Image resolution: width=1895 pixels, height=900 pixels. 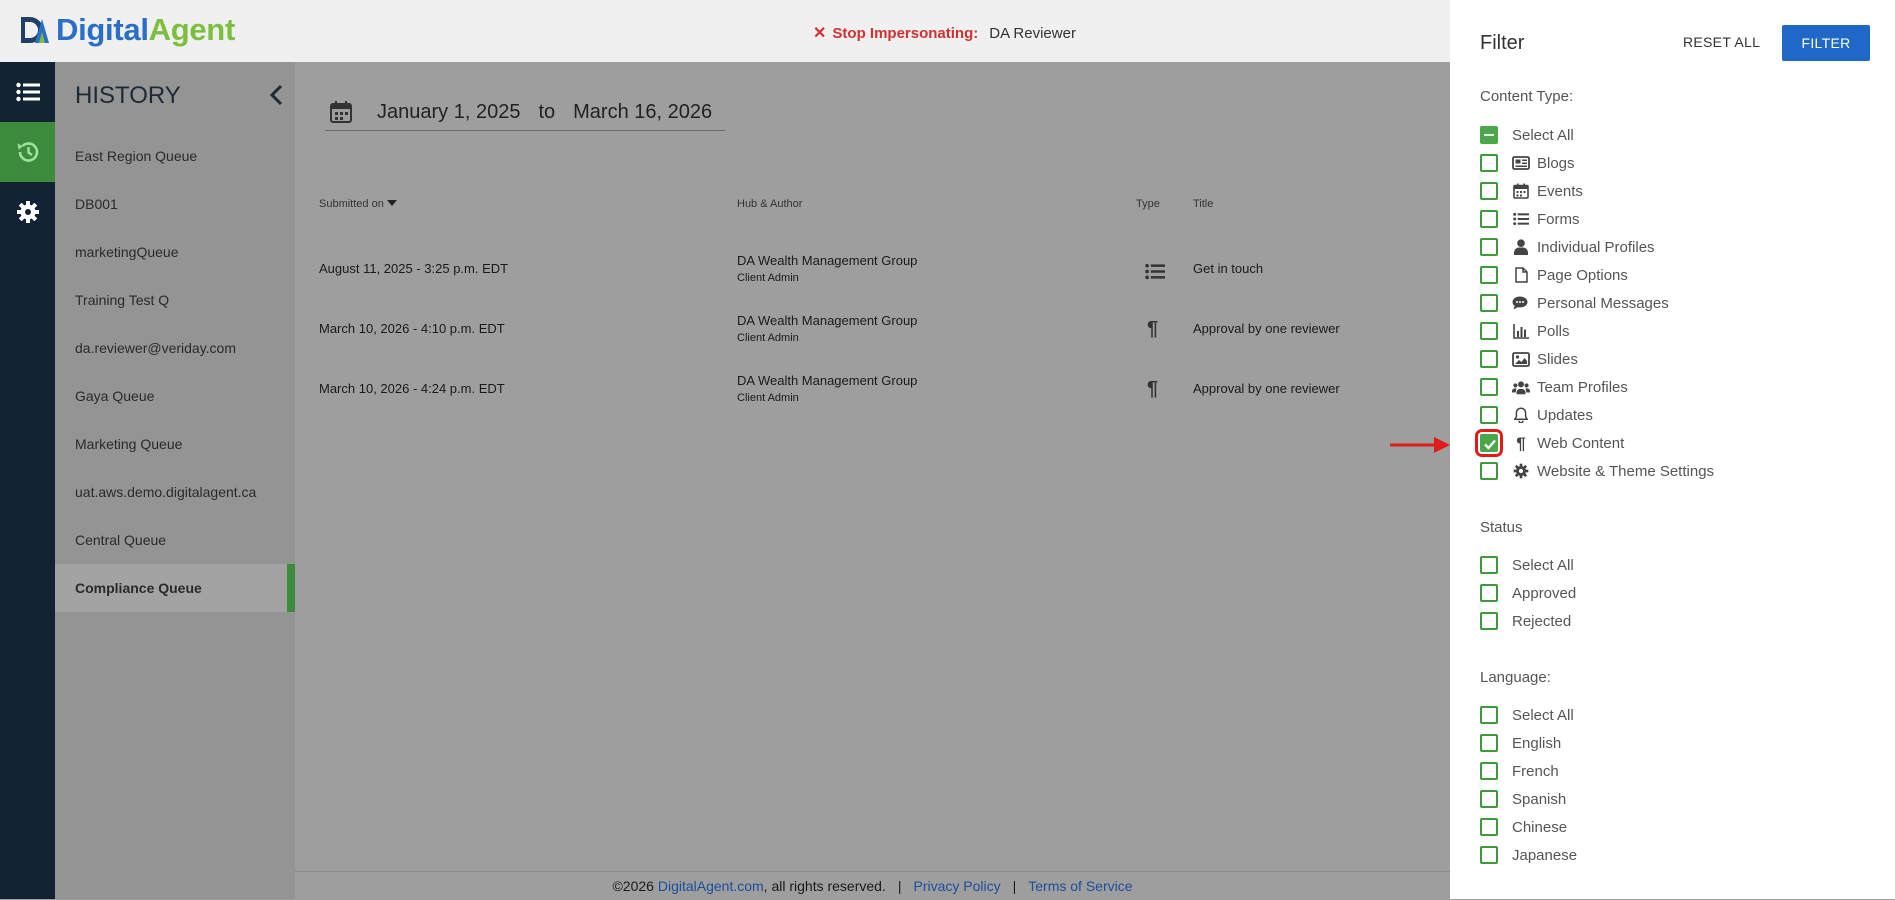 What do you see at coordinates (1528, 593) in the screenshot?
I see `filter-option-approved: Approved` at bounding box center [1528, 593].